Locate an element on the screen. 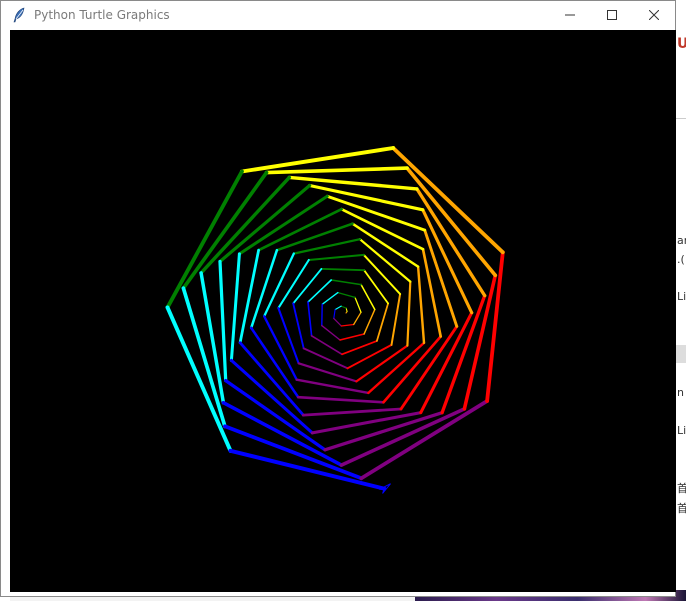 Image resolution: width=686 pixels, height=601 pixels. window-titlebar: Python Turtle Graphics is located at coordinates (338, 15).